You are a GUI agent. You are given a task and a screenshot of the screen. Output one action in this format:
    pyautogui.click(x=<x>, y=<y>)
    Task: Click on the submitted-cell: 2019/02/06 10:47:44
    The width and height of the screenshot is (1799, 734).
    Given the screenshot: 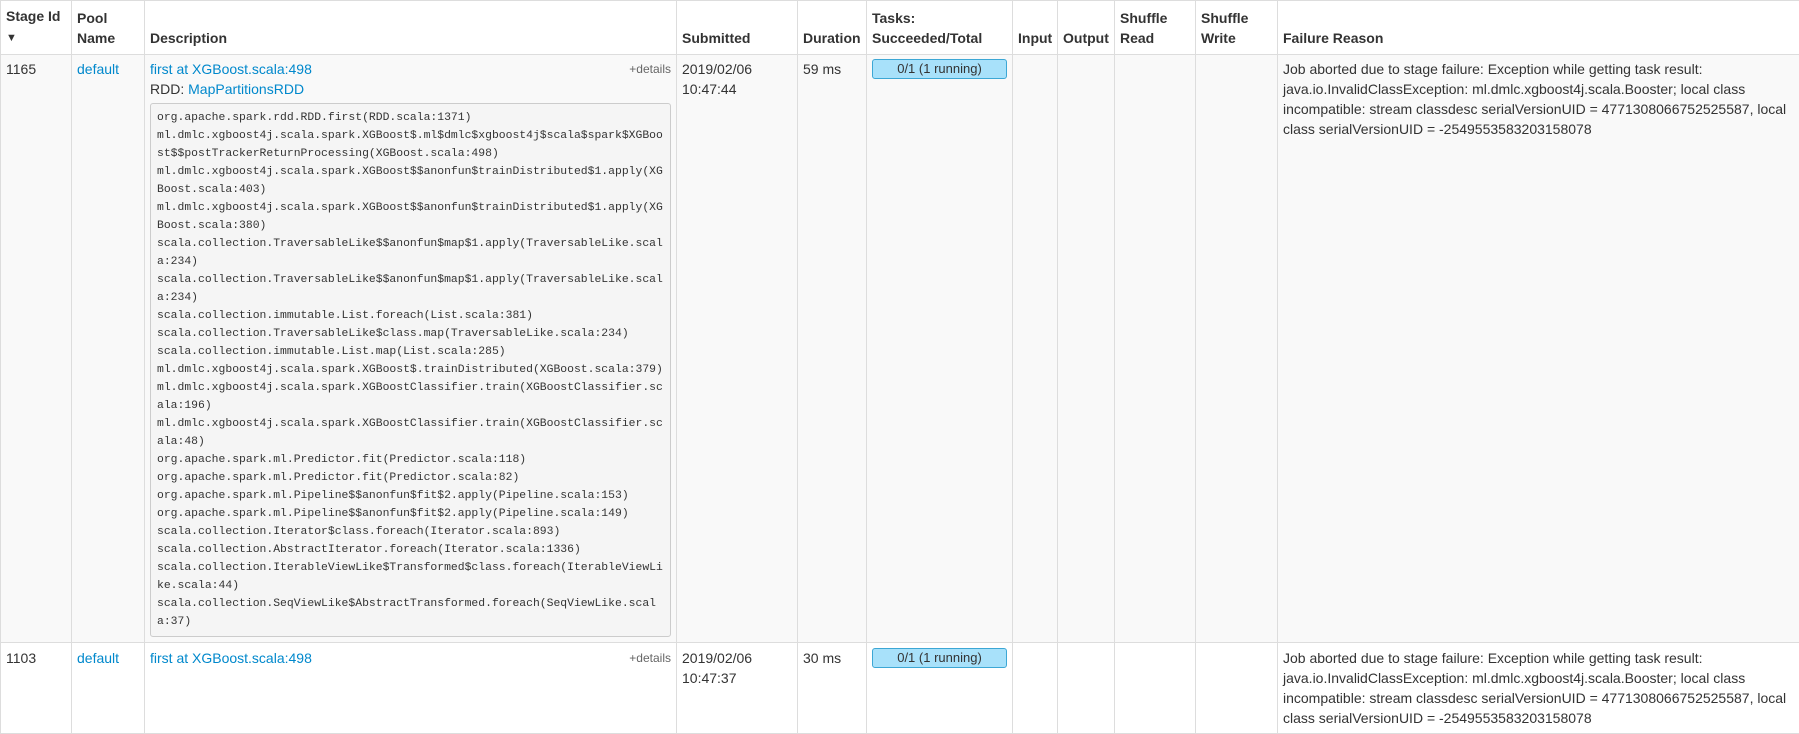 What is the action you would take?
    pyautogui.click(x=737, y=349)
    